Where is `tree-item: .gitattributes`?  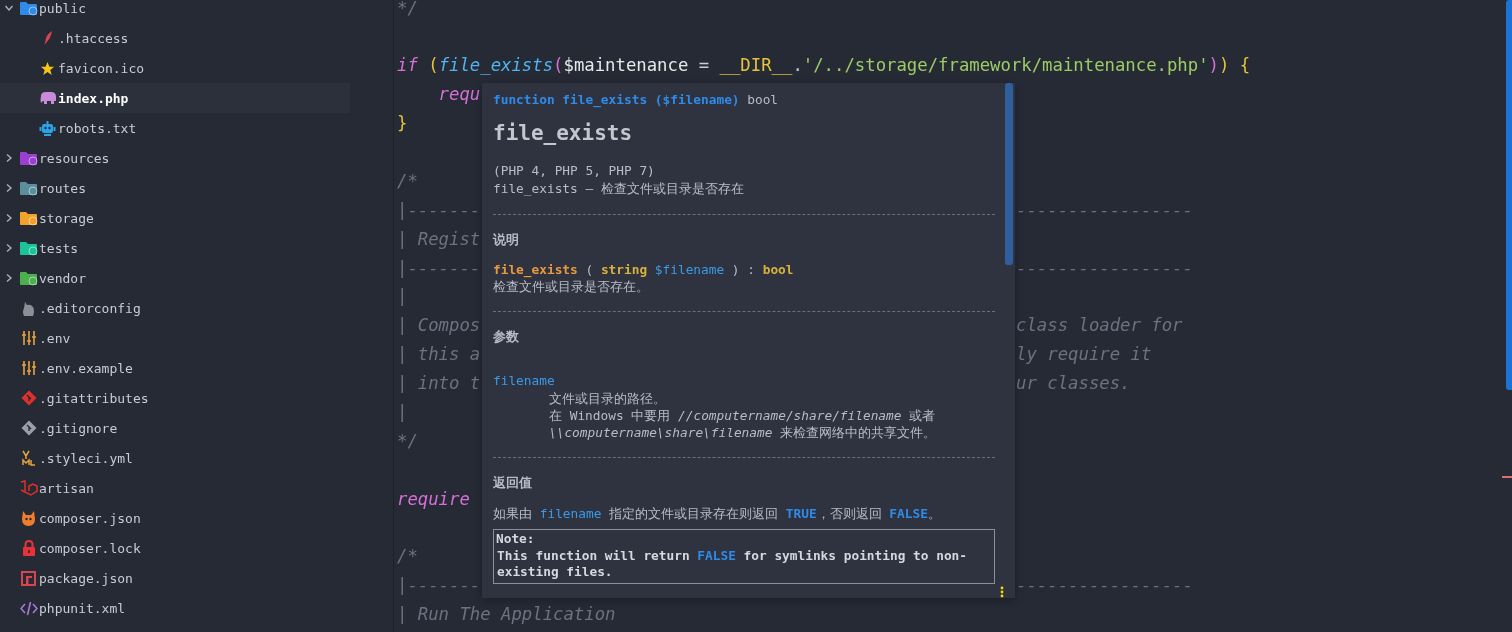 tree-item: .gitattributes is located at coordinates (175, 398).